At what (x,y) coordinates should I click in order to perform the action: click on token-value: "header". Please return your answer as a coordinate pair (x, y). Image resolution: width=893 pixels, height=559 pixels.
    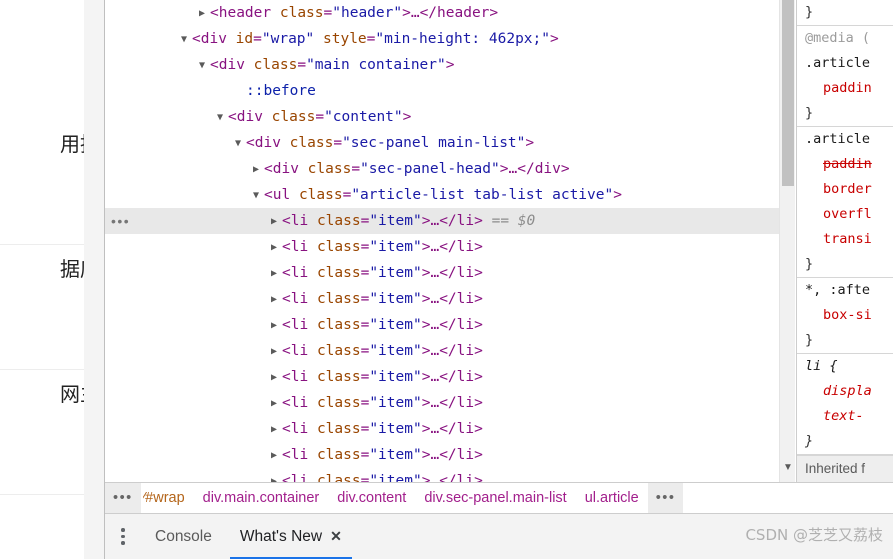
    Looking at the image, I should click on (367, 13).